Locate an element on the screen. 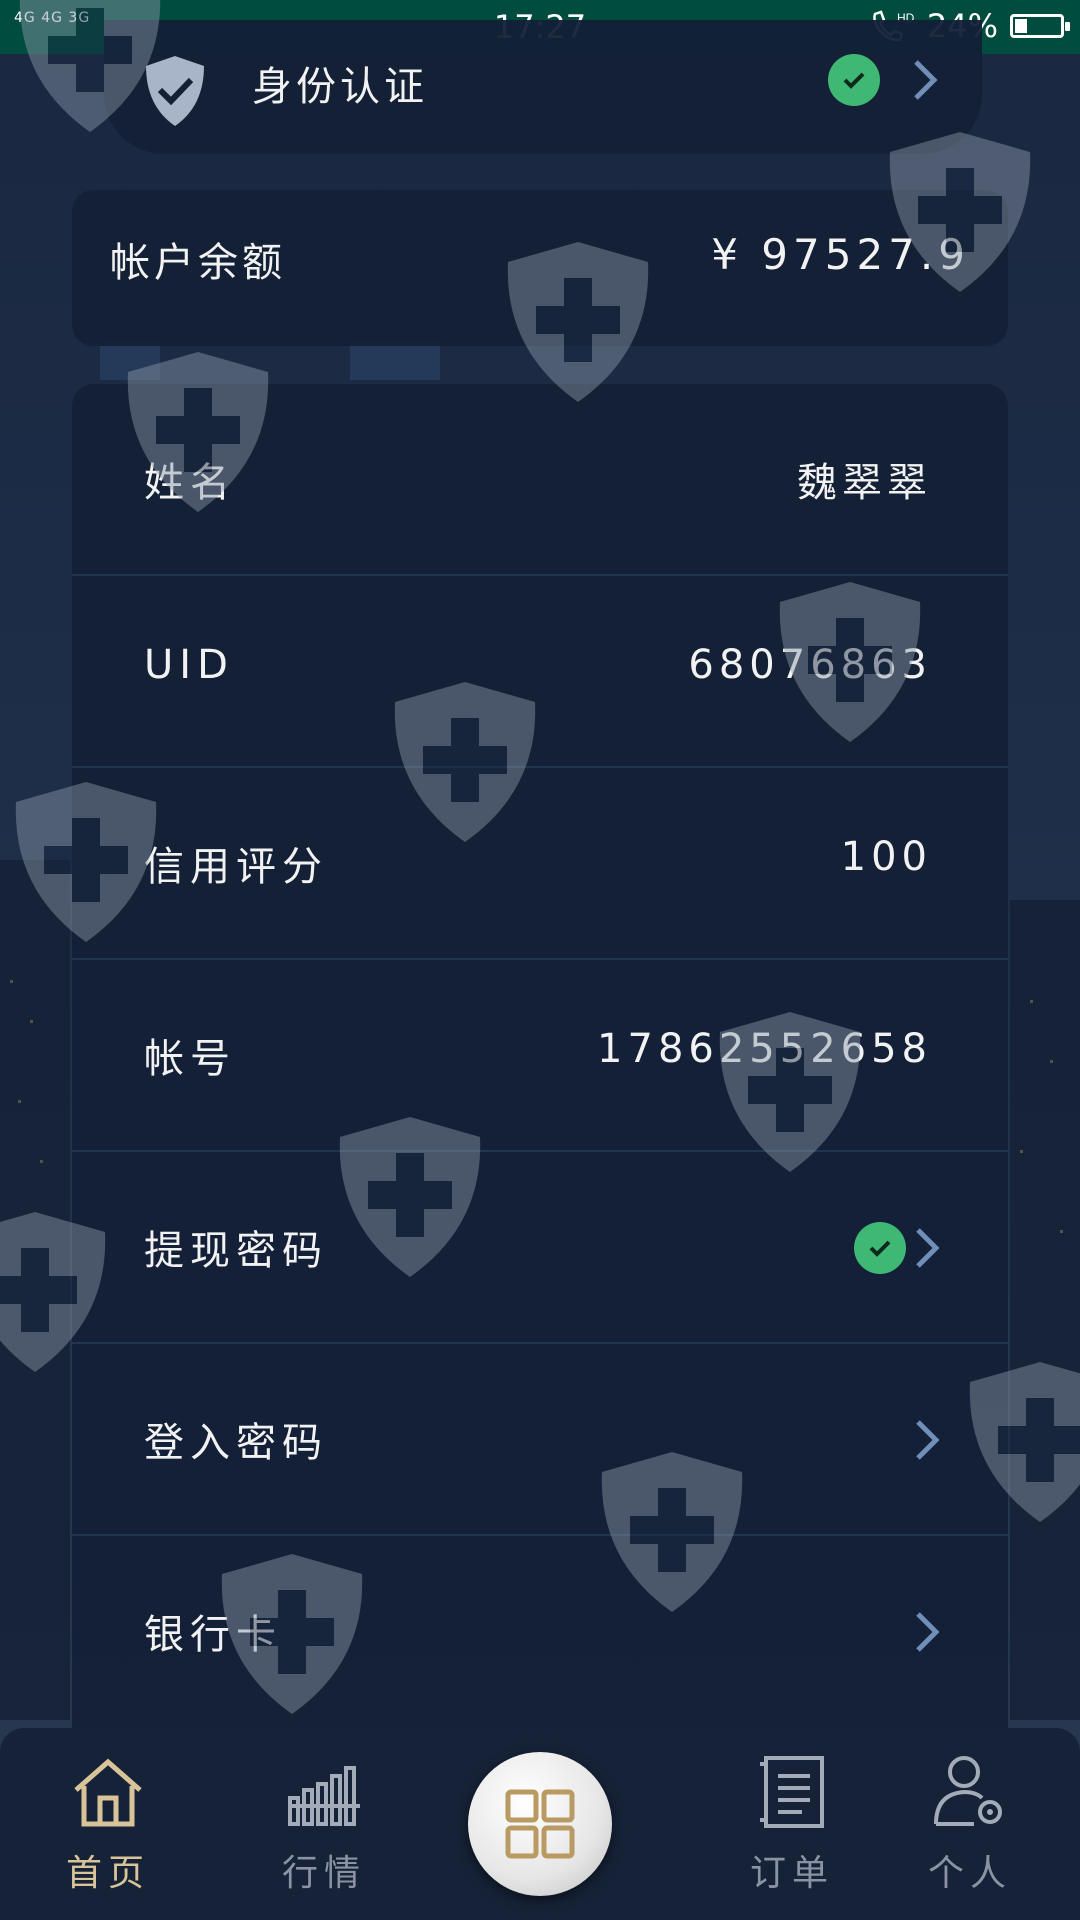 This screenshot has height=1920, width=1080. balance-value: ¥ 97527.9 is located at coordinates (840, 254).